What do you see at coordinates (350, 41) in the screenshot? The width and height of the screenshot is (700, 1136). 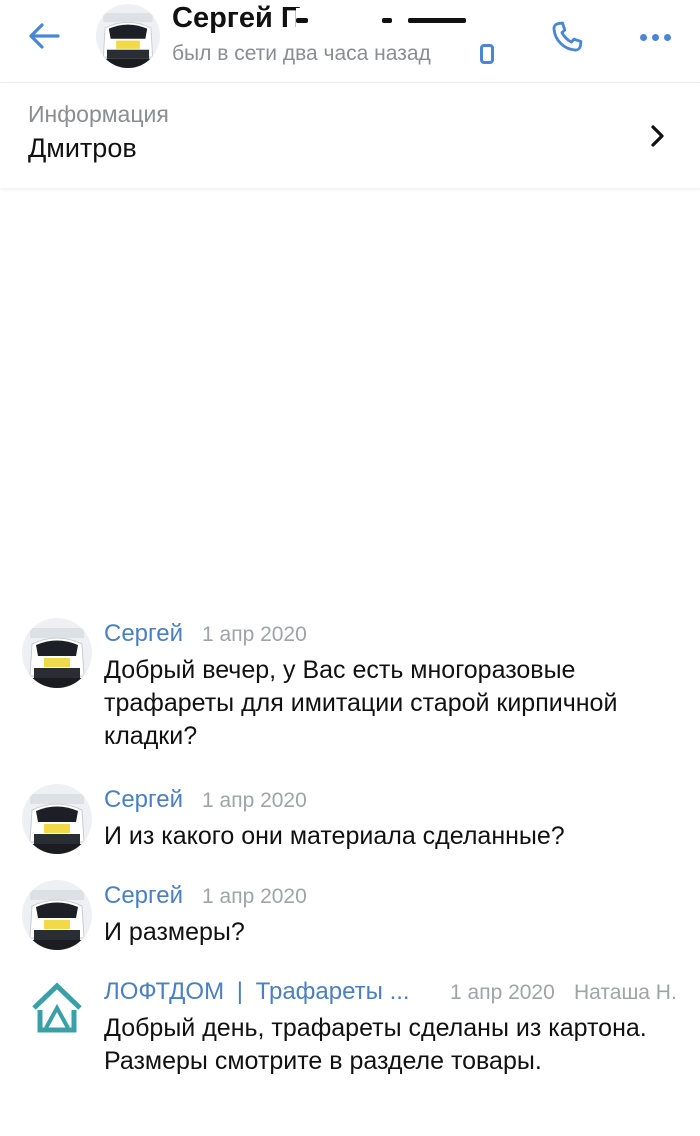 I see `chat-header: Сергей П был в сети два часа назад` at bounding box center [350, 41].